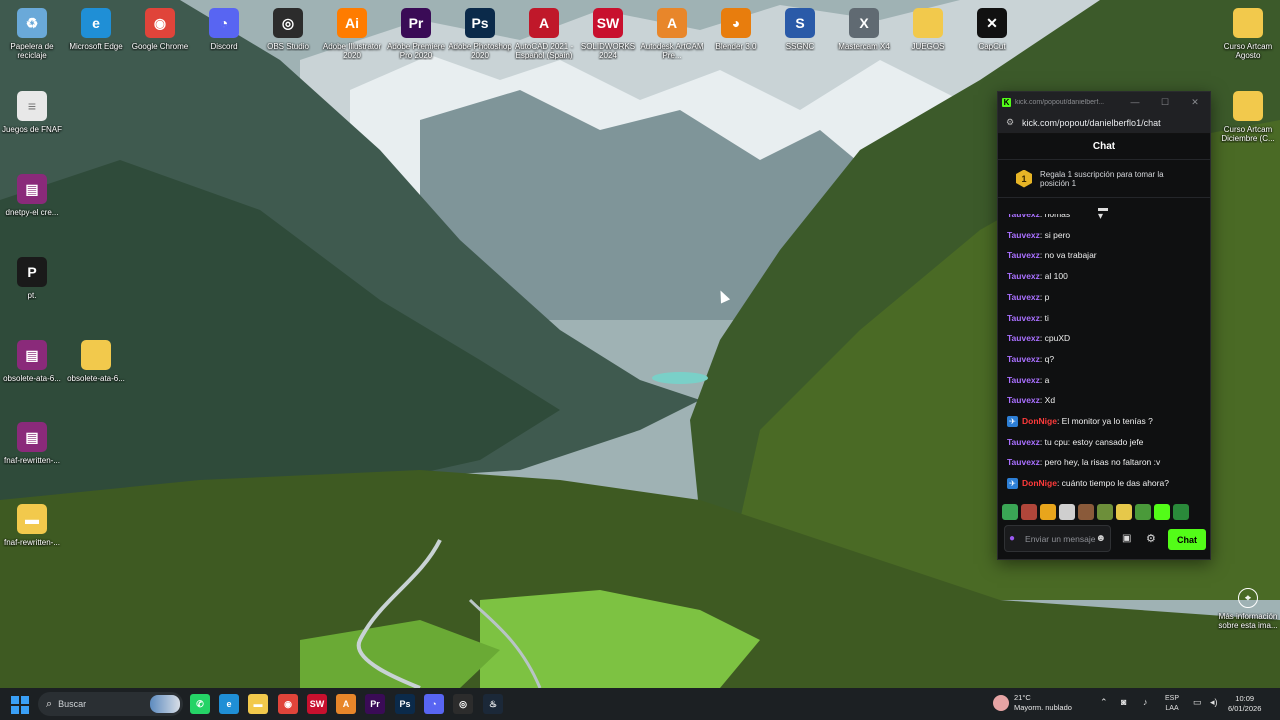  What do you see at coordinates (32, 120) in the screenshot?
I see `desktop-icon-file: ≡ Juegos de FNAF` at bounding box center [32, 120].